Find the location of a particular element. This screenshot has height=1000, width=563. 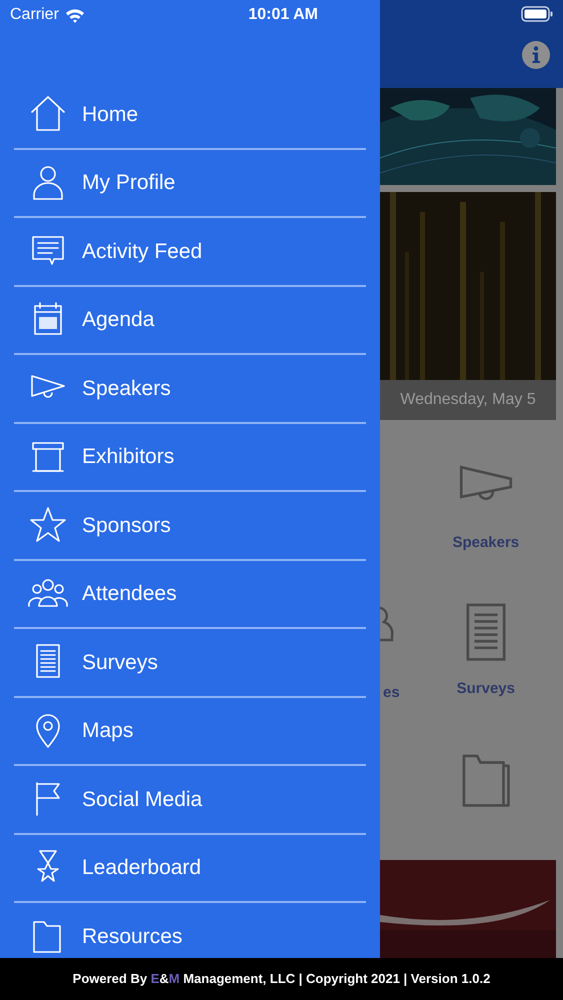

grid-label: Surveys is located at coordinates (485, 689).